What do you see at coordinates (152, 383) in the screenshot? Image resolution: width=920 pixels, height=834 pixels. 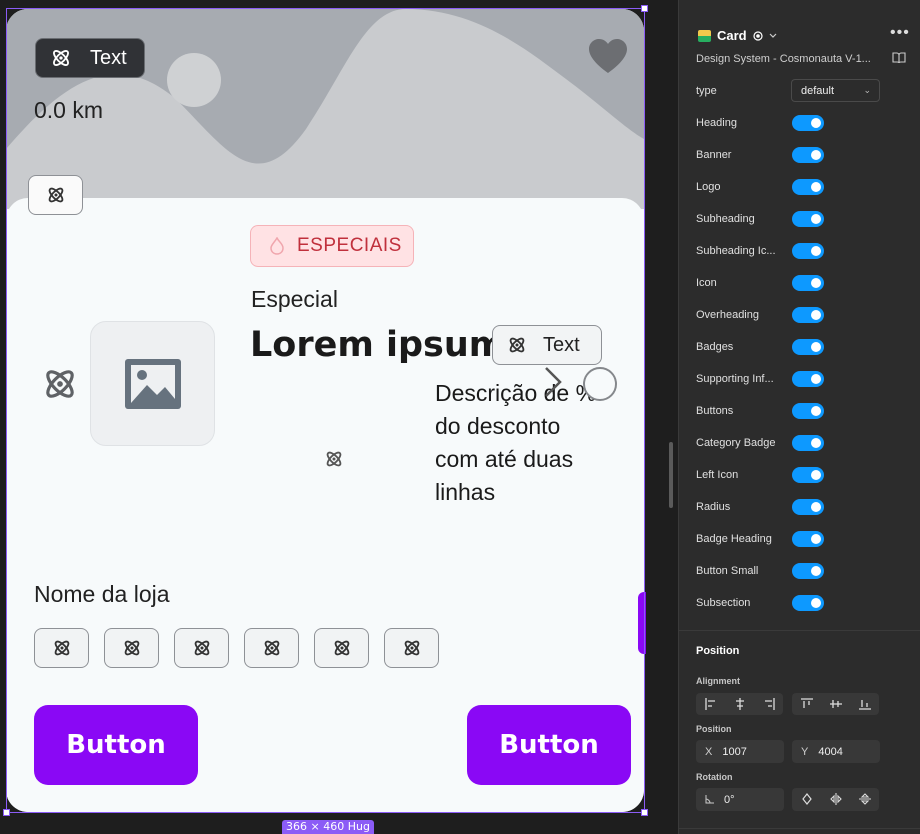 I see `image-icon` at bounding box center [152, 383].